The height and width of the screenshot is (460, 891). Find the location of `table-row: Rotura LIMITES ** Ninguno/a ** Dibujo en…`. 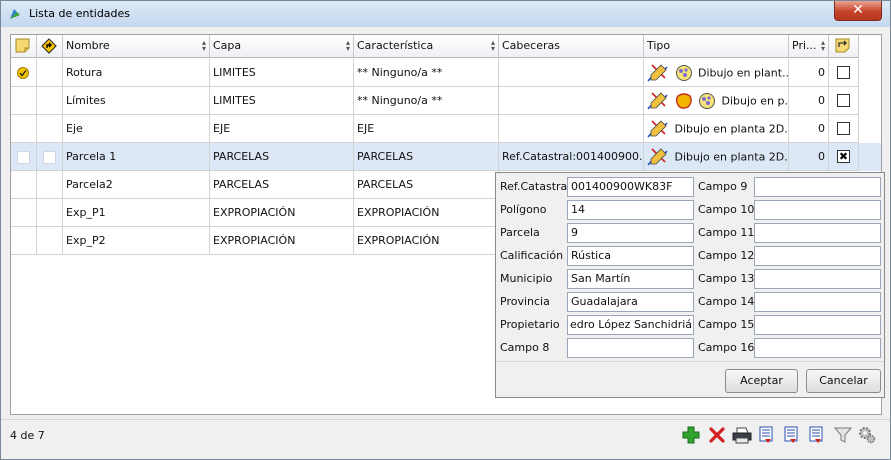

table-row: Rotura LIMITES ** Ninguno/a ** Dibujo en… is located at coordinates (446, 73).